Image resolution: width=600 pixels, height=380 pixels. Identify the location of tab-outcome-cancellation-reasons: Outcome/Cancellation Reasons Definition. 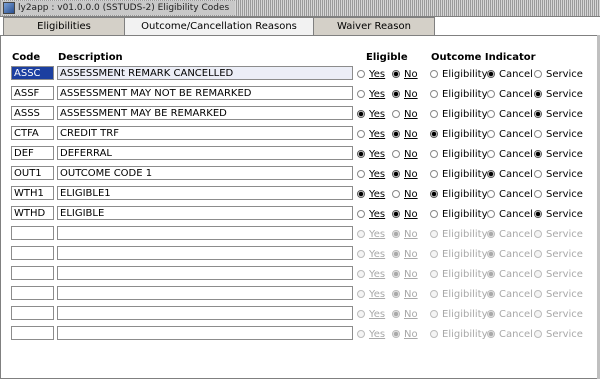
(219, 33).